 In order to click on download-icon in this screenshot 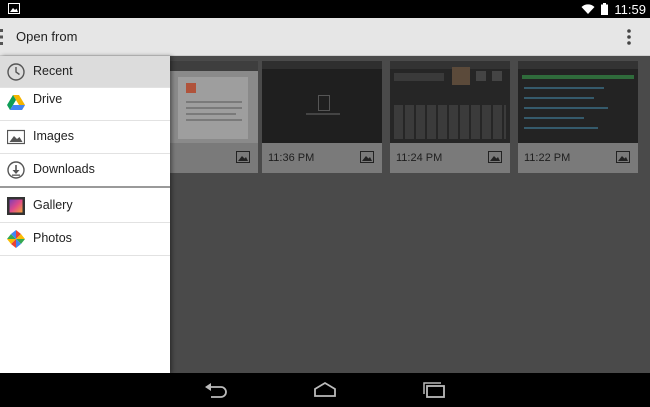, I will do `click(16, 170)`.